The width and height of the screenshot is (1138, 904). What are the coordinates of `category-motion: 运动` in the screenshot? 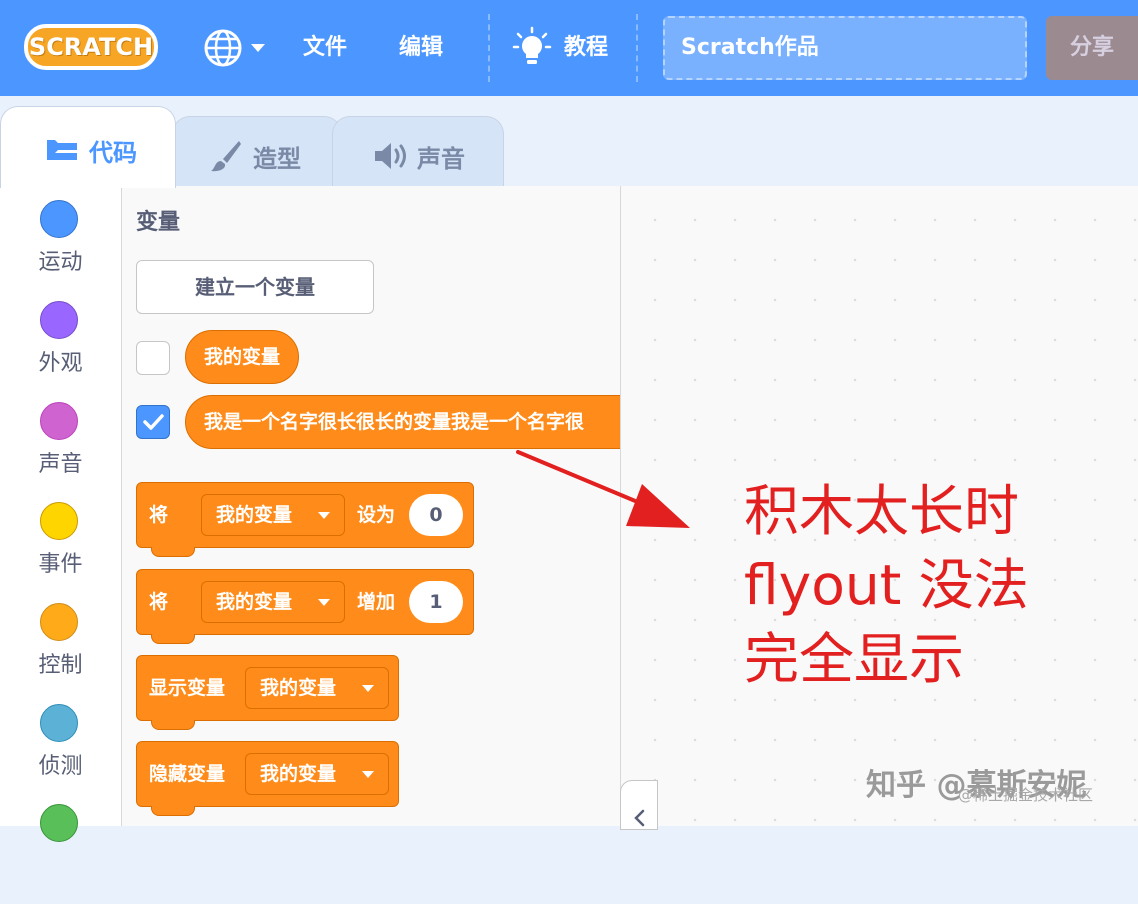 It's located at (60, 250).